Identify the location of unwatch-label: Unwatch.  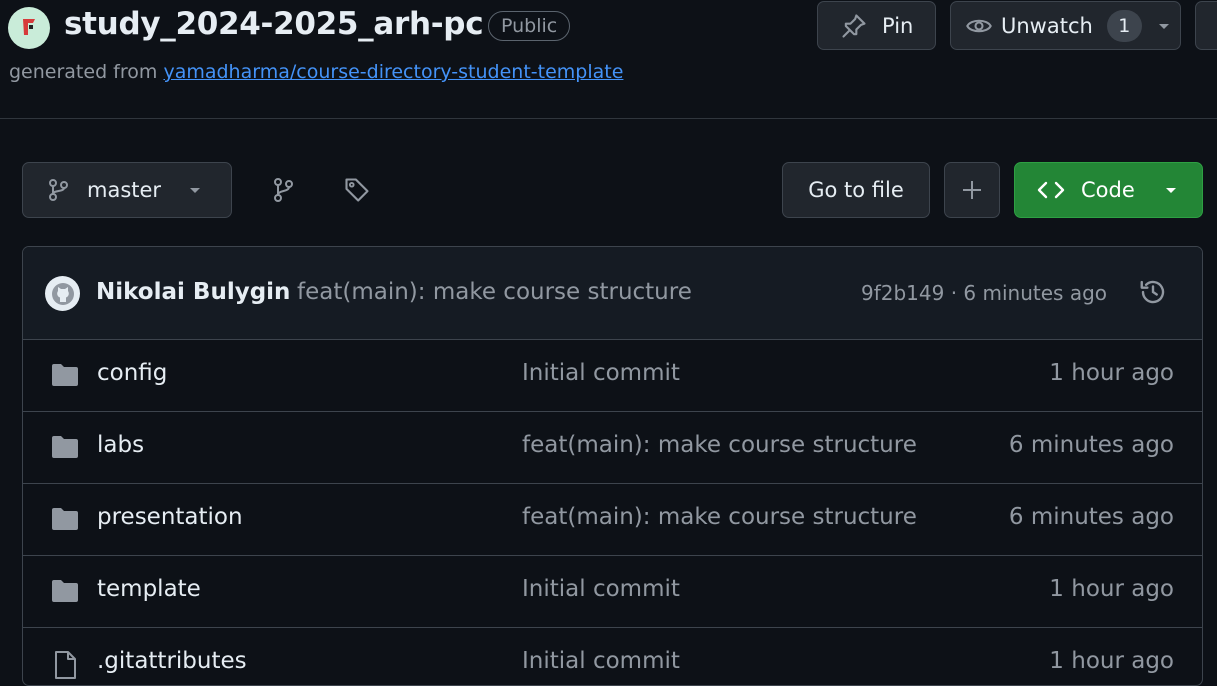
(1047, 25).